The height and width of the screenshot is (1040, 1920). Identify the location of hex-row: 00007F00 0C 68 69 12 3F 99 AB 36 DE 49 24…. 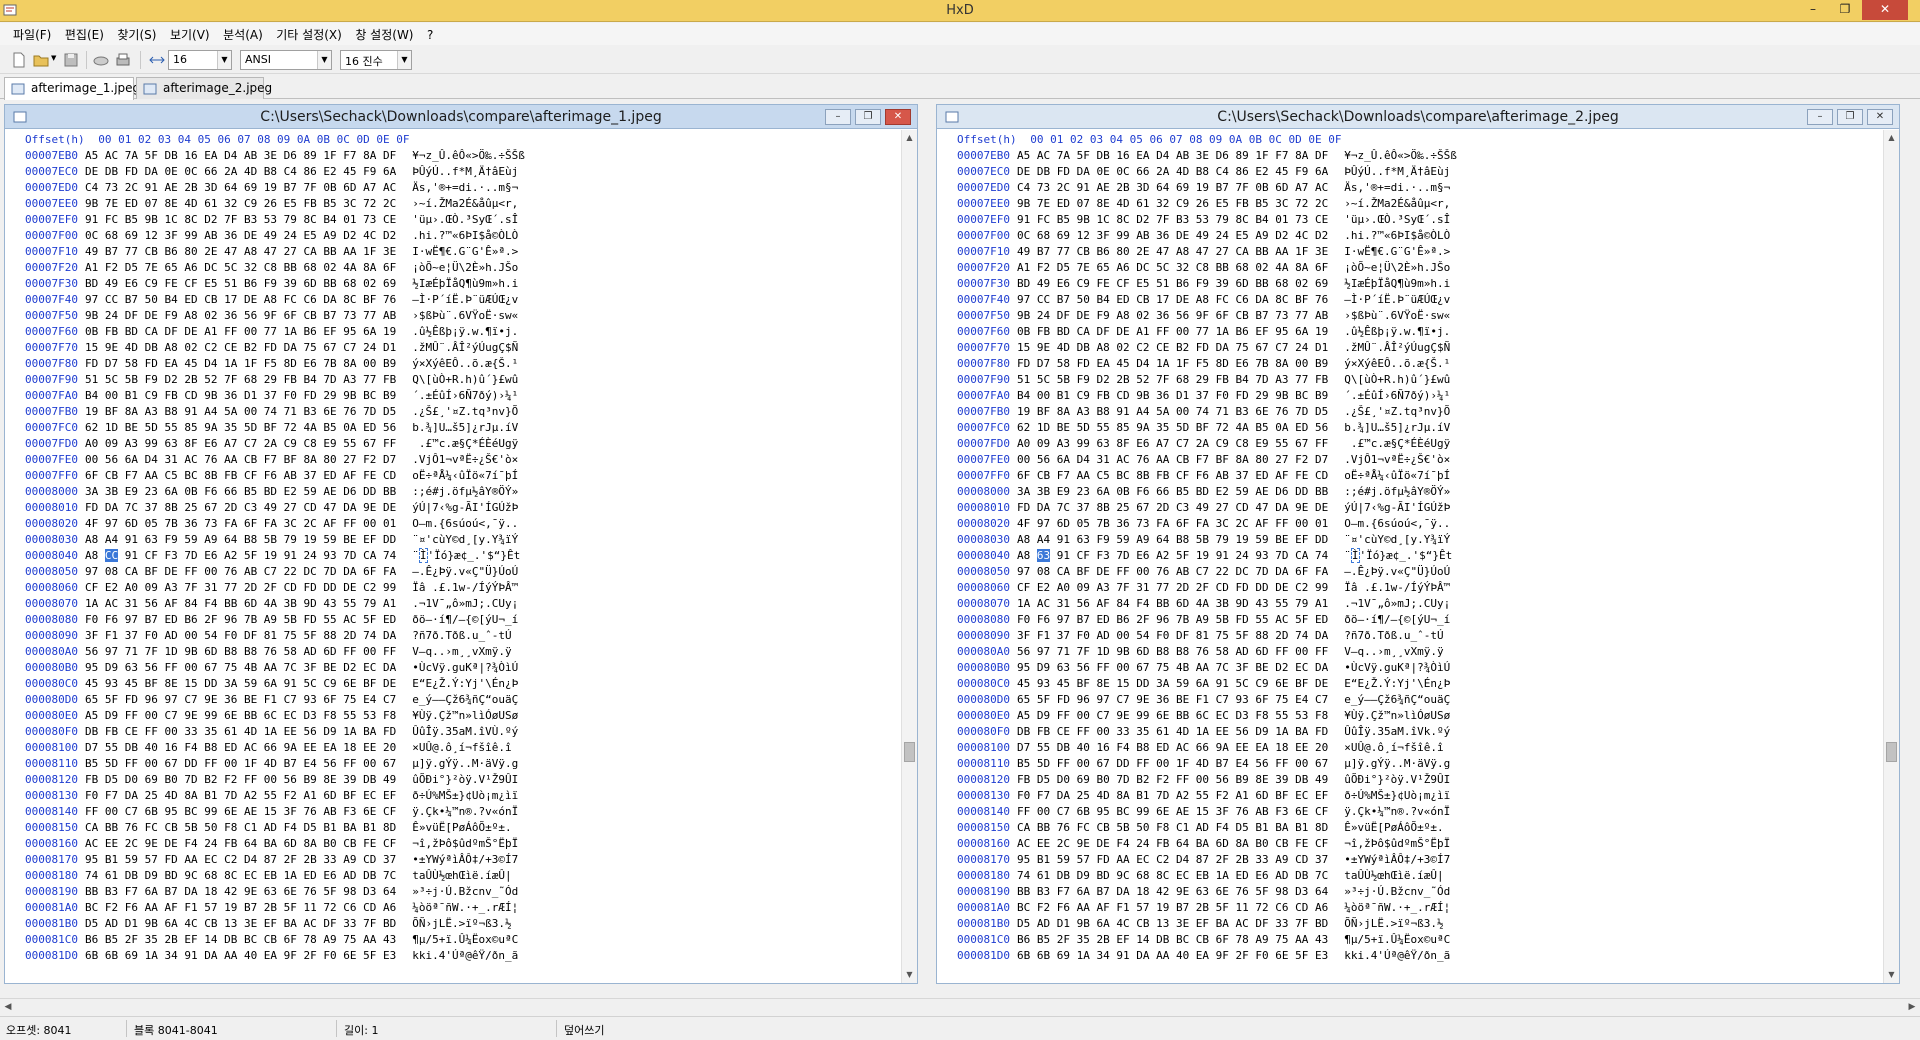
(453, 236).